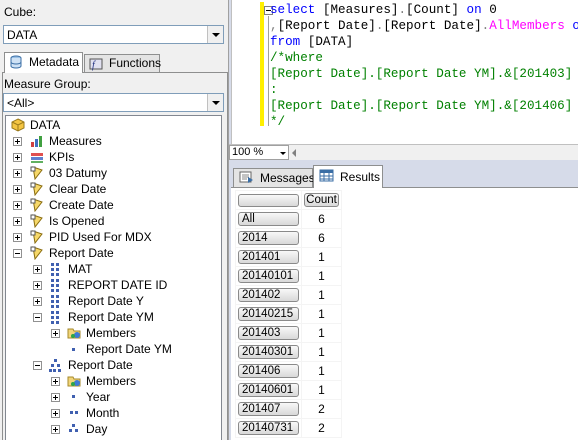 This screenshot has height=440, width=578. Describe the element at coordinates (268, 314) in the screenshot. I see `row-header: 20140215` at that location.